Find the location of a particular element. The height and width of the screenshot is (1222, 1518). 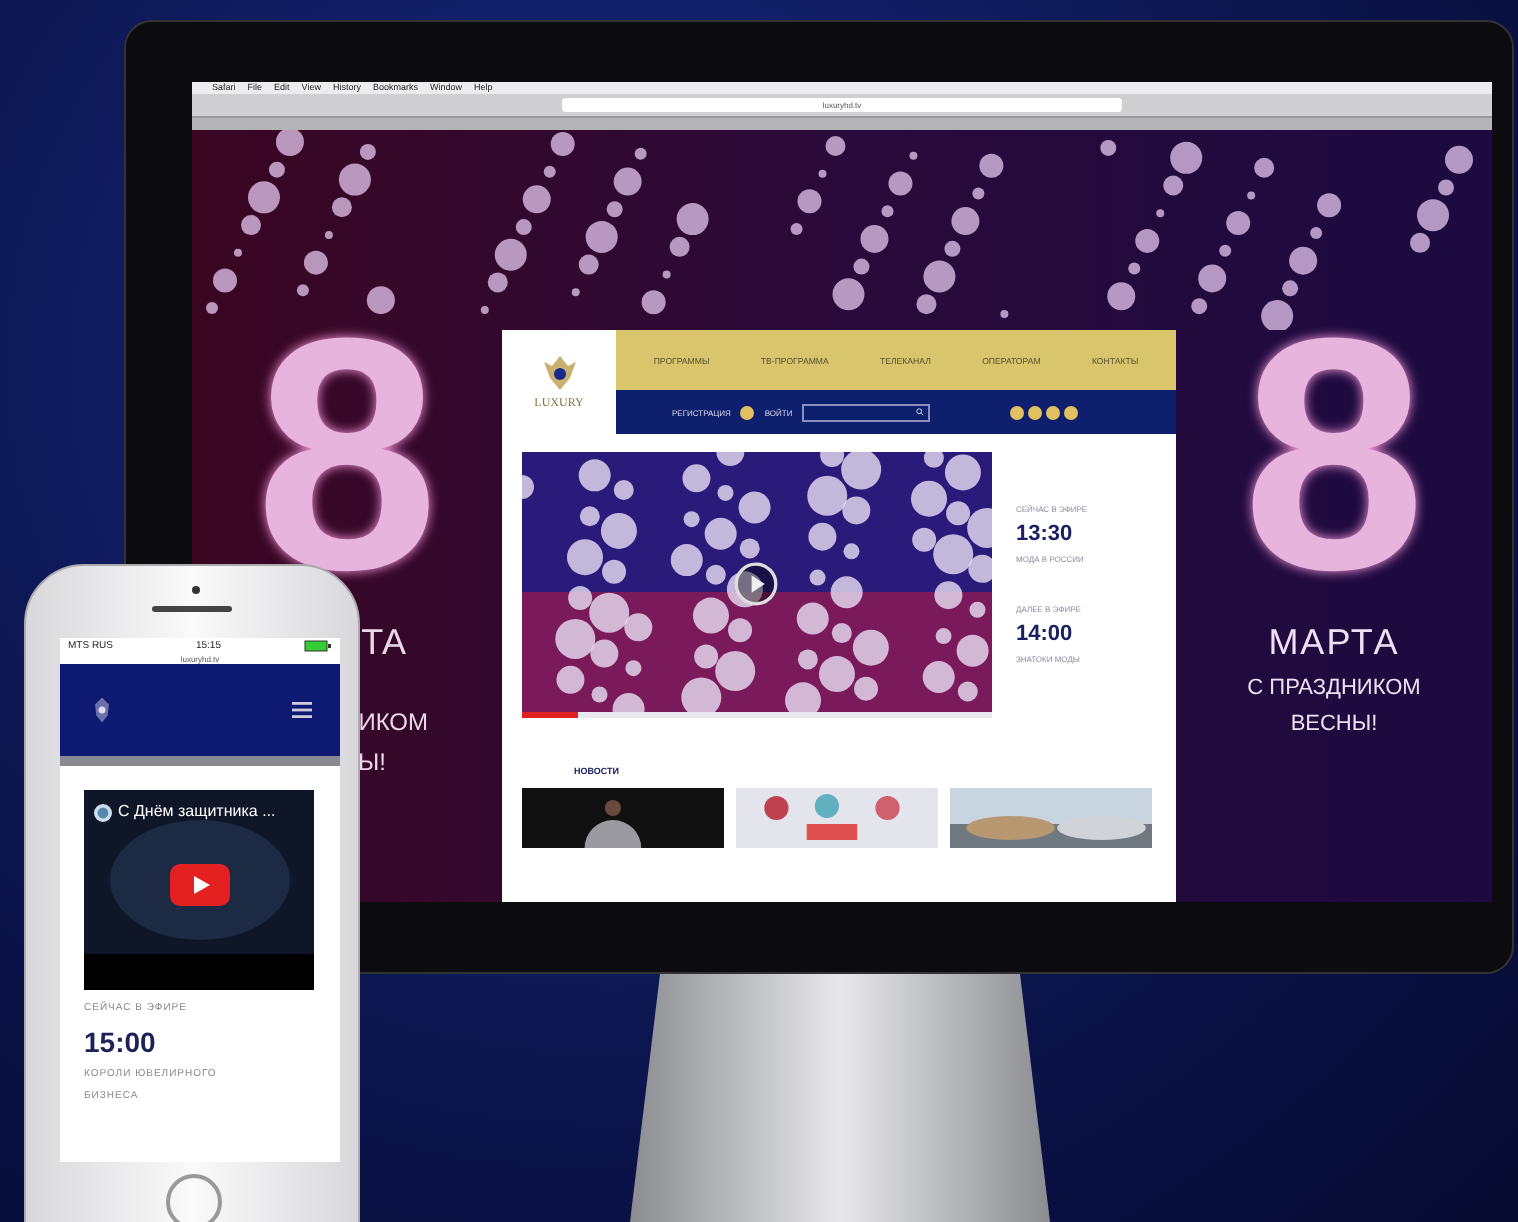

channel-icon is located at coordinates (103, 813).